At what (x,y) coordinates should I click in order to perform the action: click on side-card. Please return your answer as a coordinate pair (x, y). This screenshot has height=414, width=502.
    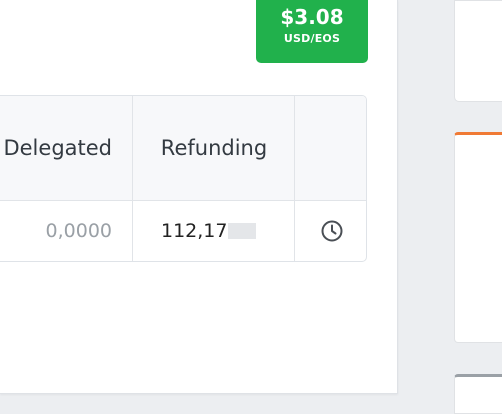
    Looking at the image, I should click on (478, 51).